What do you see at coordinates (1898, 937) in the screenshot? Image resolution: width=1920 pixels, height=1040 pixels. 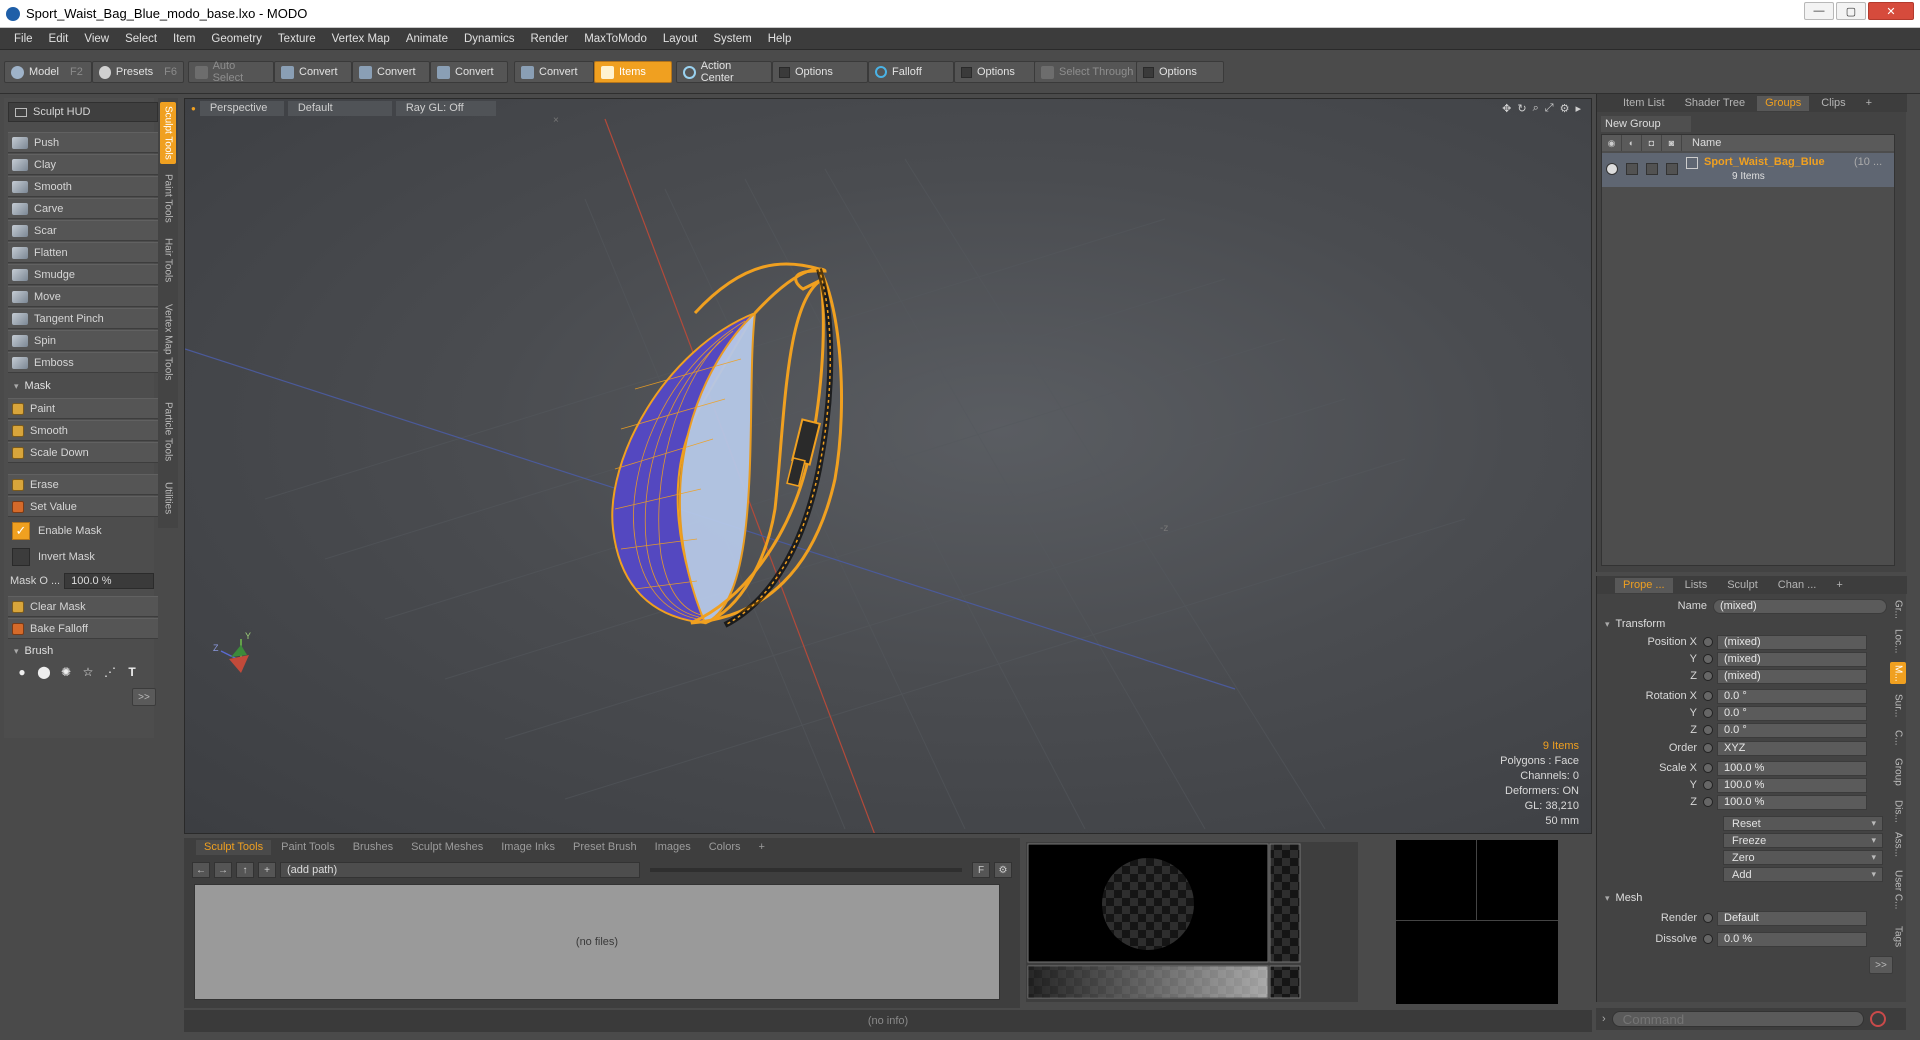 I see `side-tab-tags: Tags` at bounding box center [1898, 937].